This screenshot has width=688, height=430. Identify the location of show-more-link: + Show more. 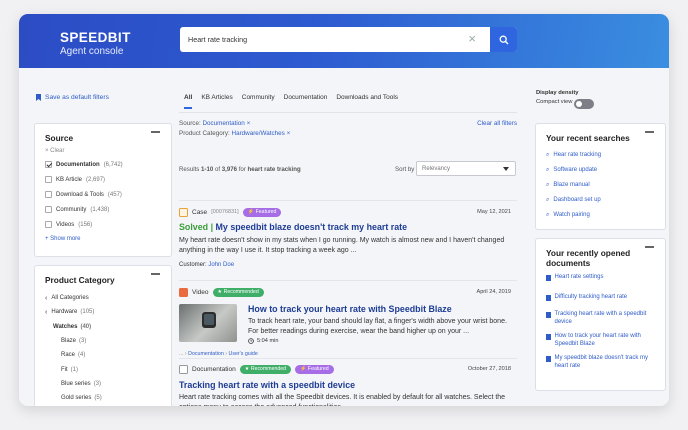
(103, 239).